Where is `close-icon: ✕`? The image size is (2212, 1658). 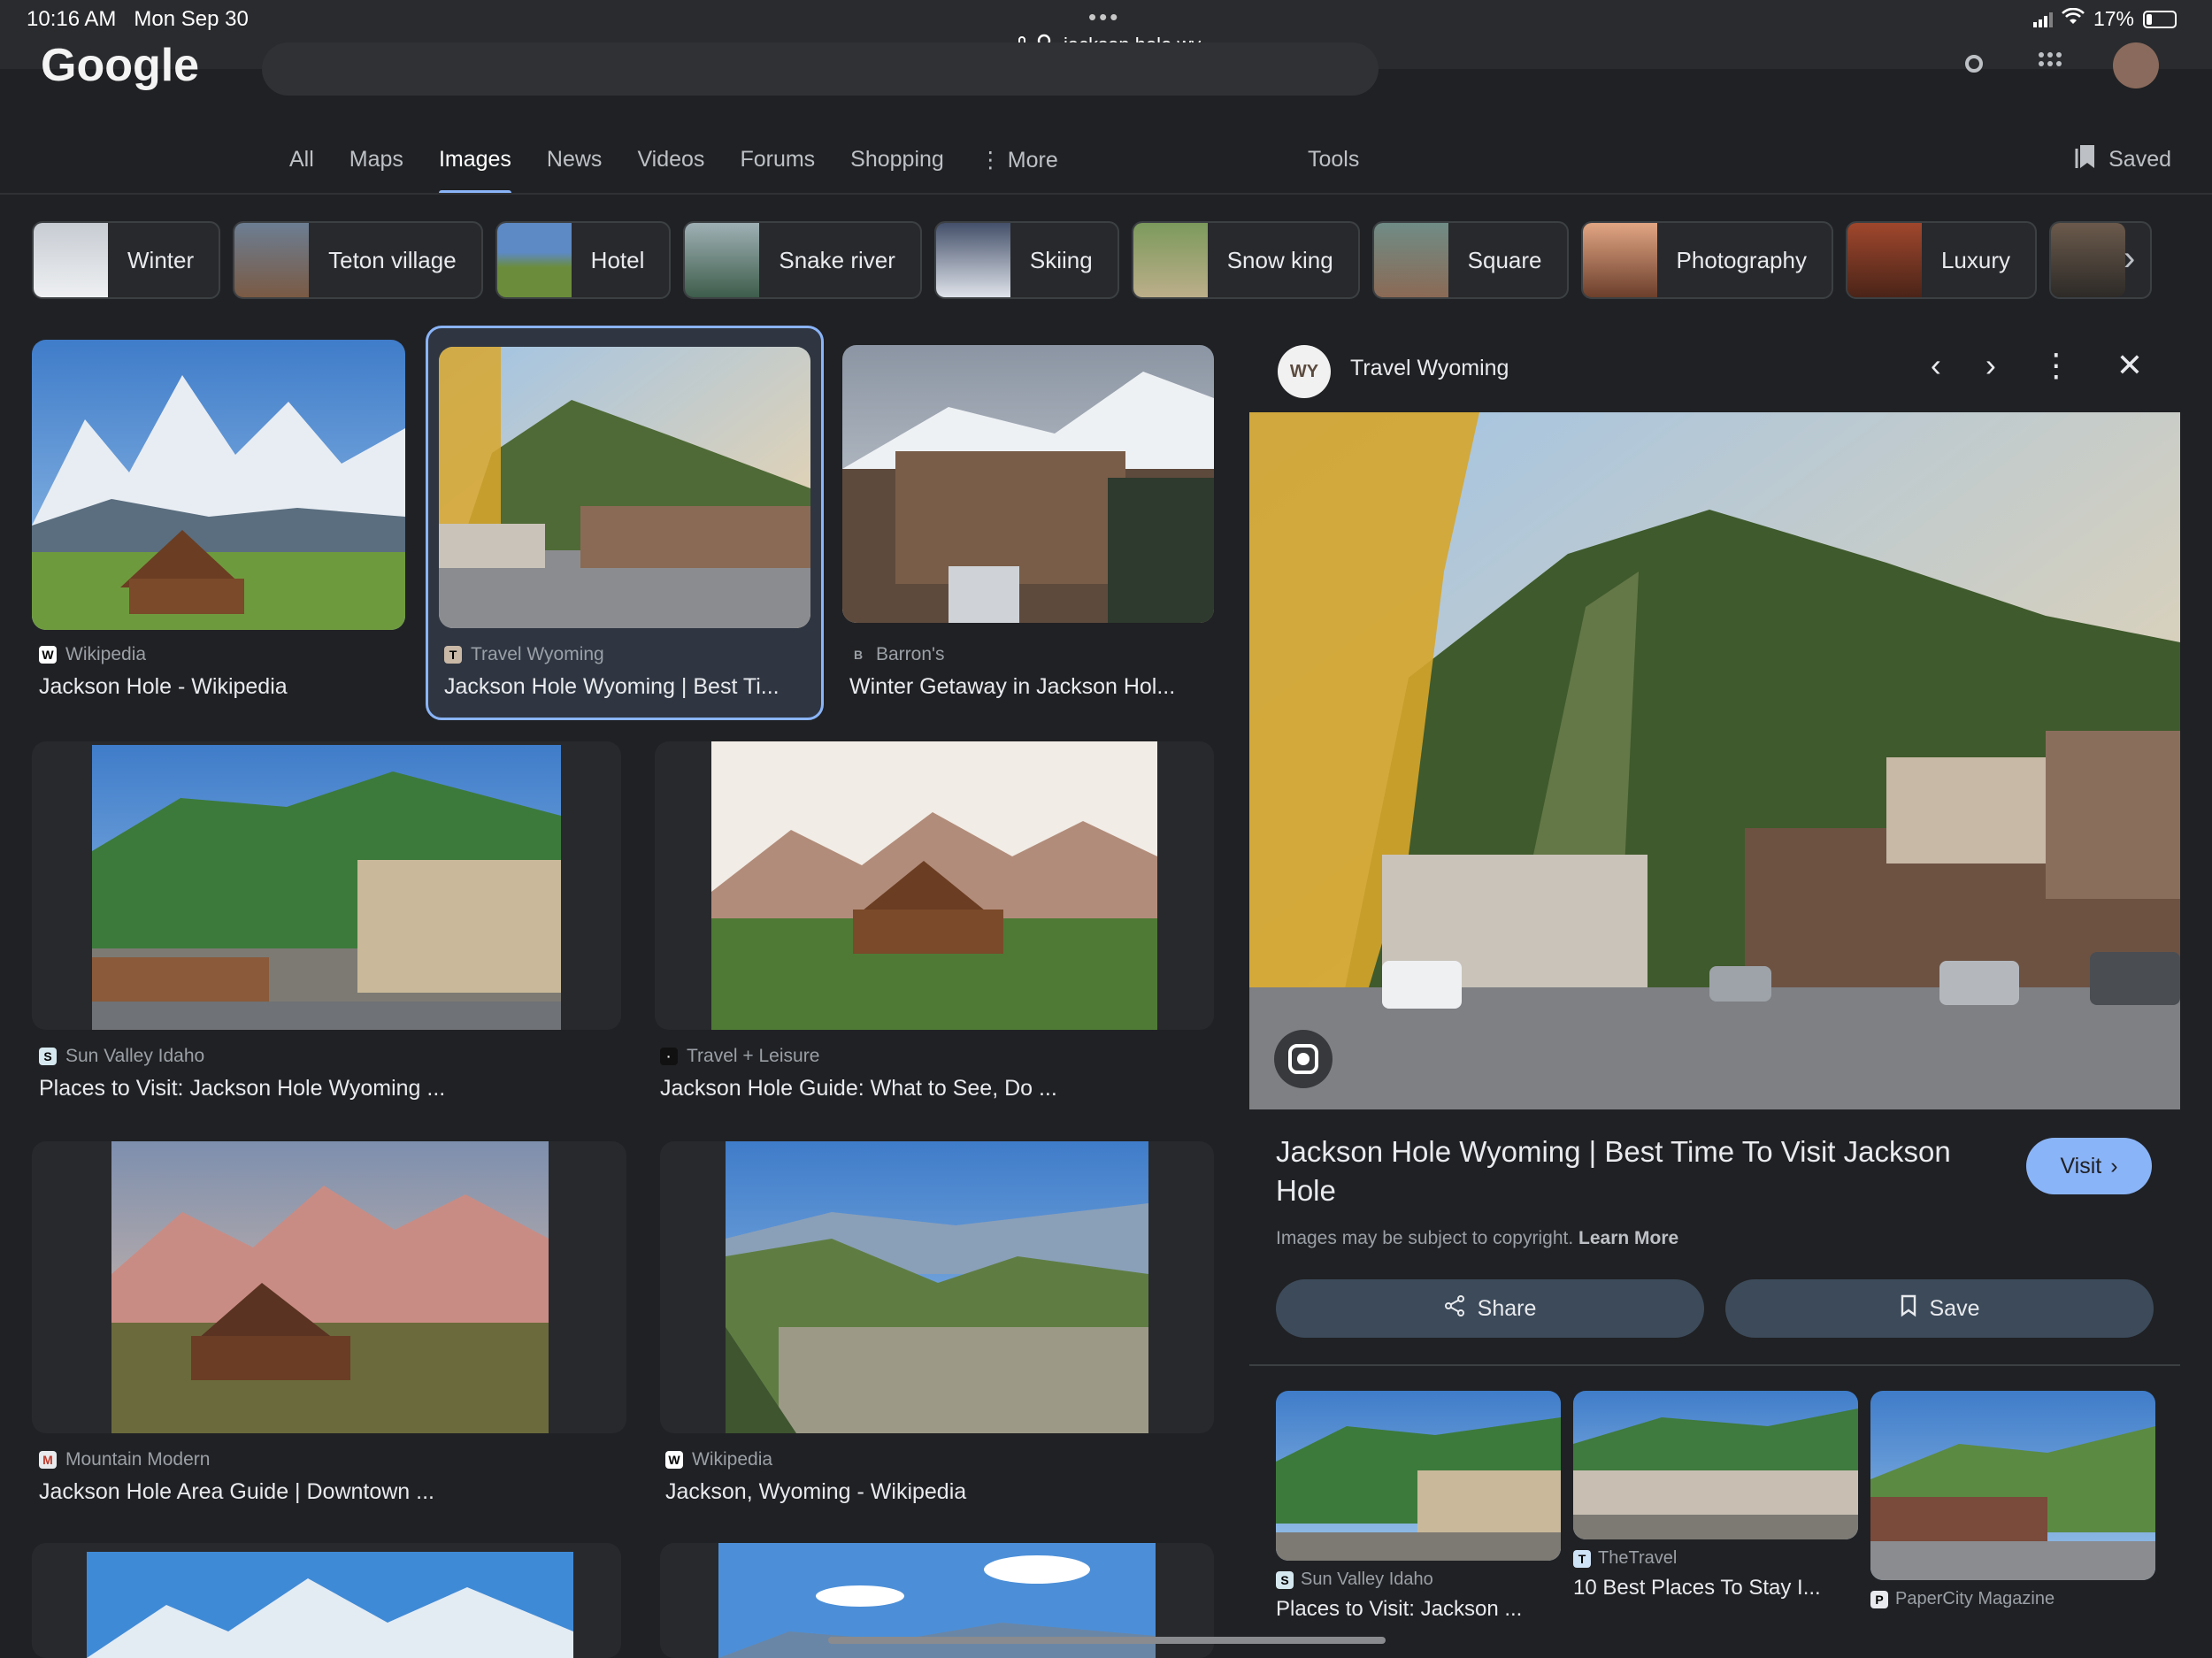 close-icon: ✕ is located at coordinates (2129, 366).